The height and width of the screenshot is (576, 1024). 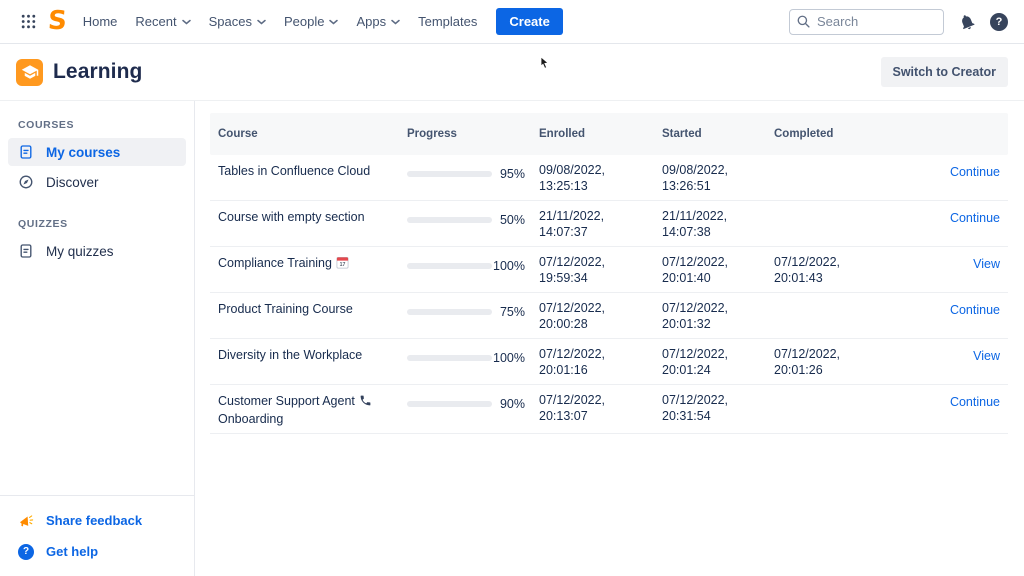 What do you see at coordinates (72, 551) in the screenshot?
I see `get-help-label: Get help` at bounding box center [72, 551].